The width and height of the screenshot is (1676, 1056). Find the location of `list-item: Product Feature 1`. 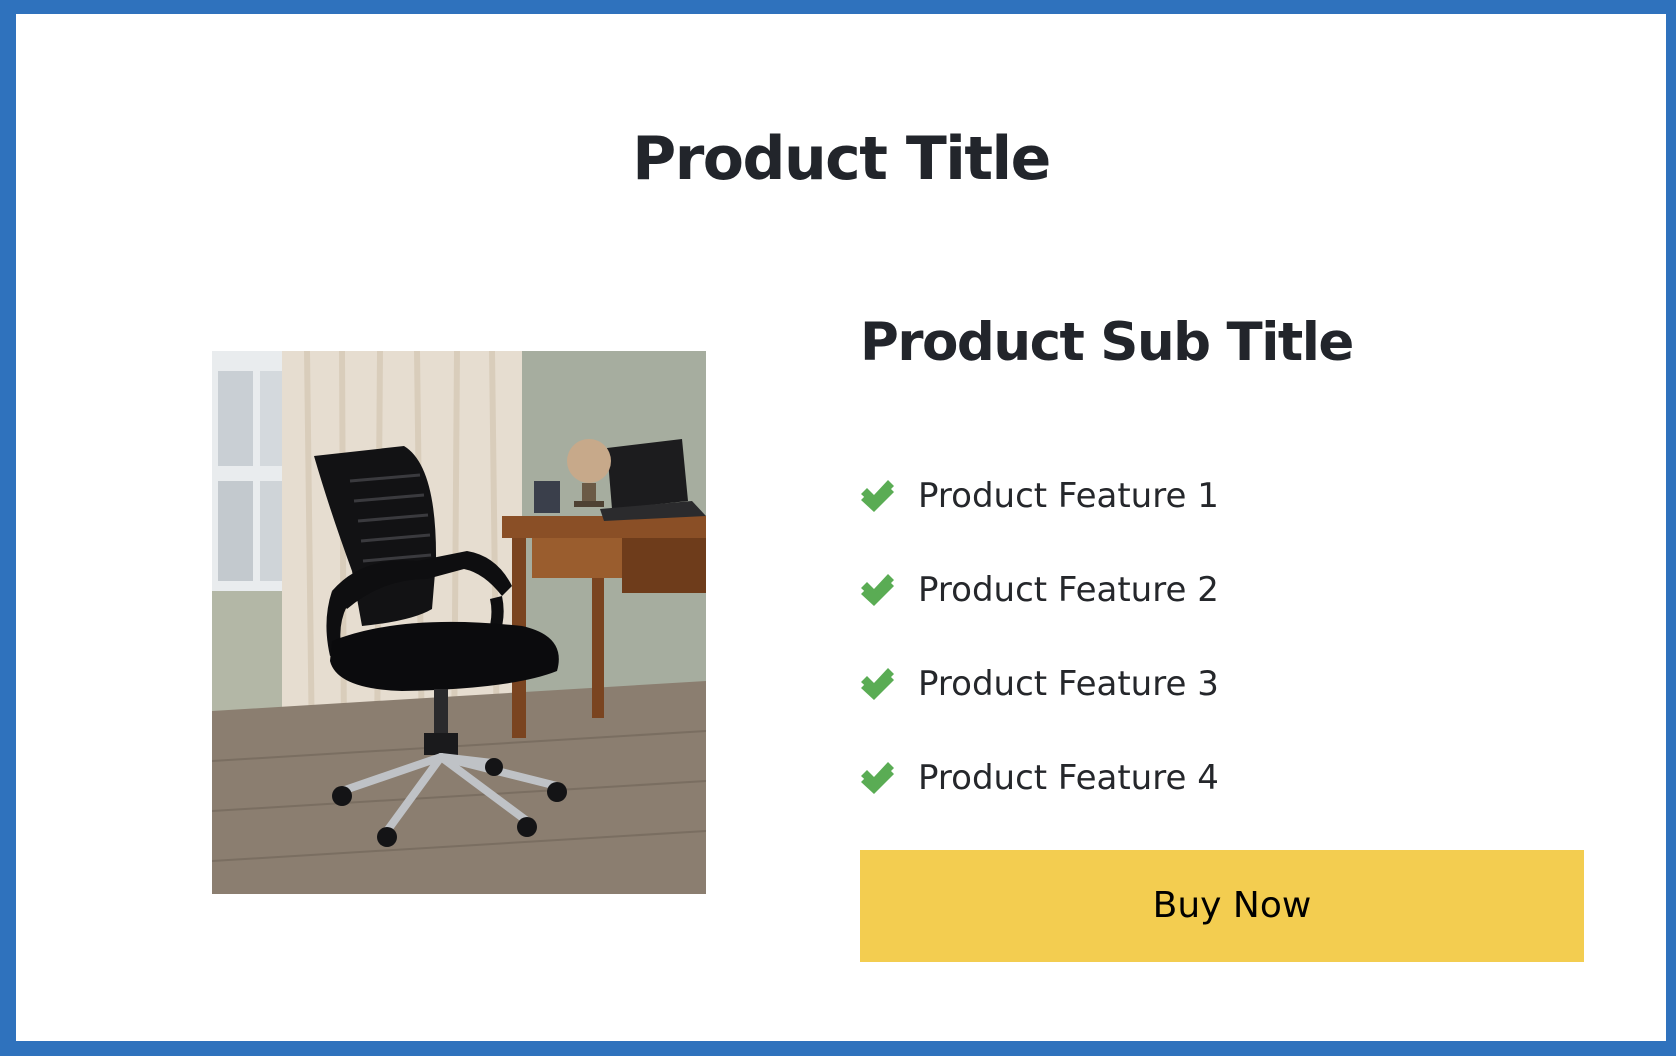

list-item: Product Feature 1 is located at coordinates (1039, 524).